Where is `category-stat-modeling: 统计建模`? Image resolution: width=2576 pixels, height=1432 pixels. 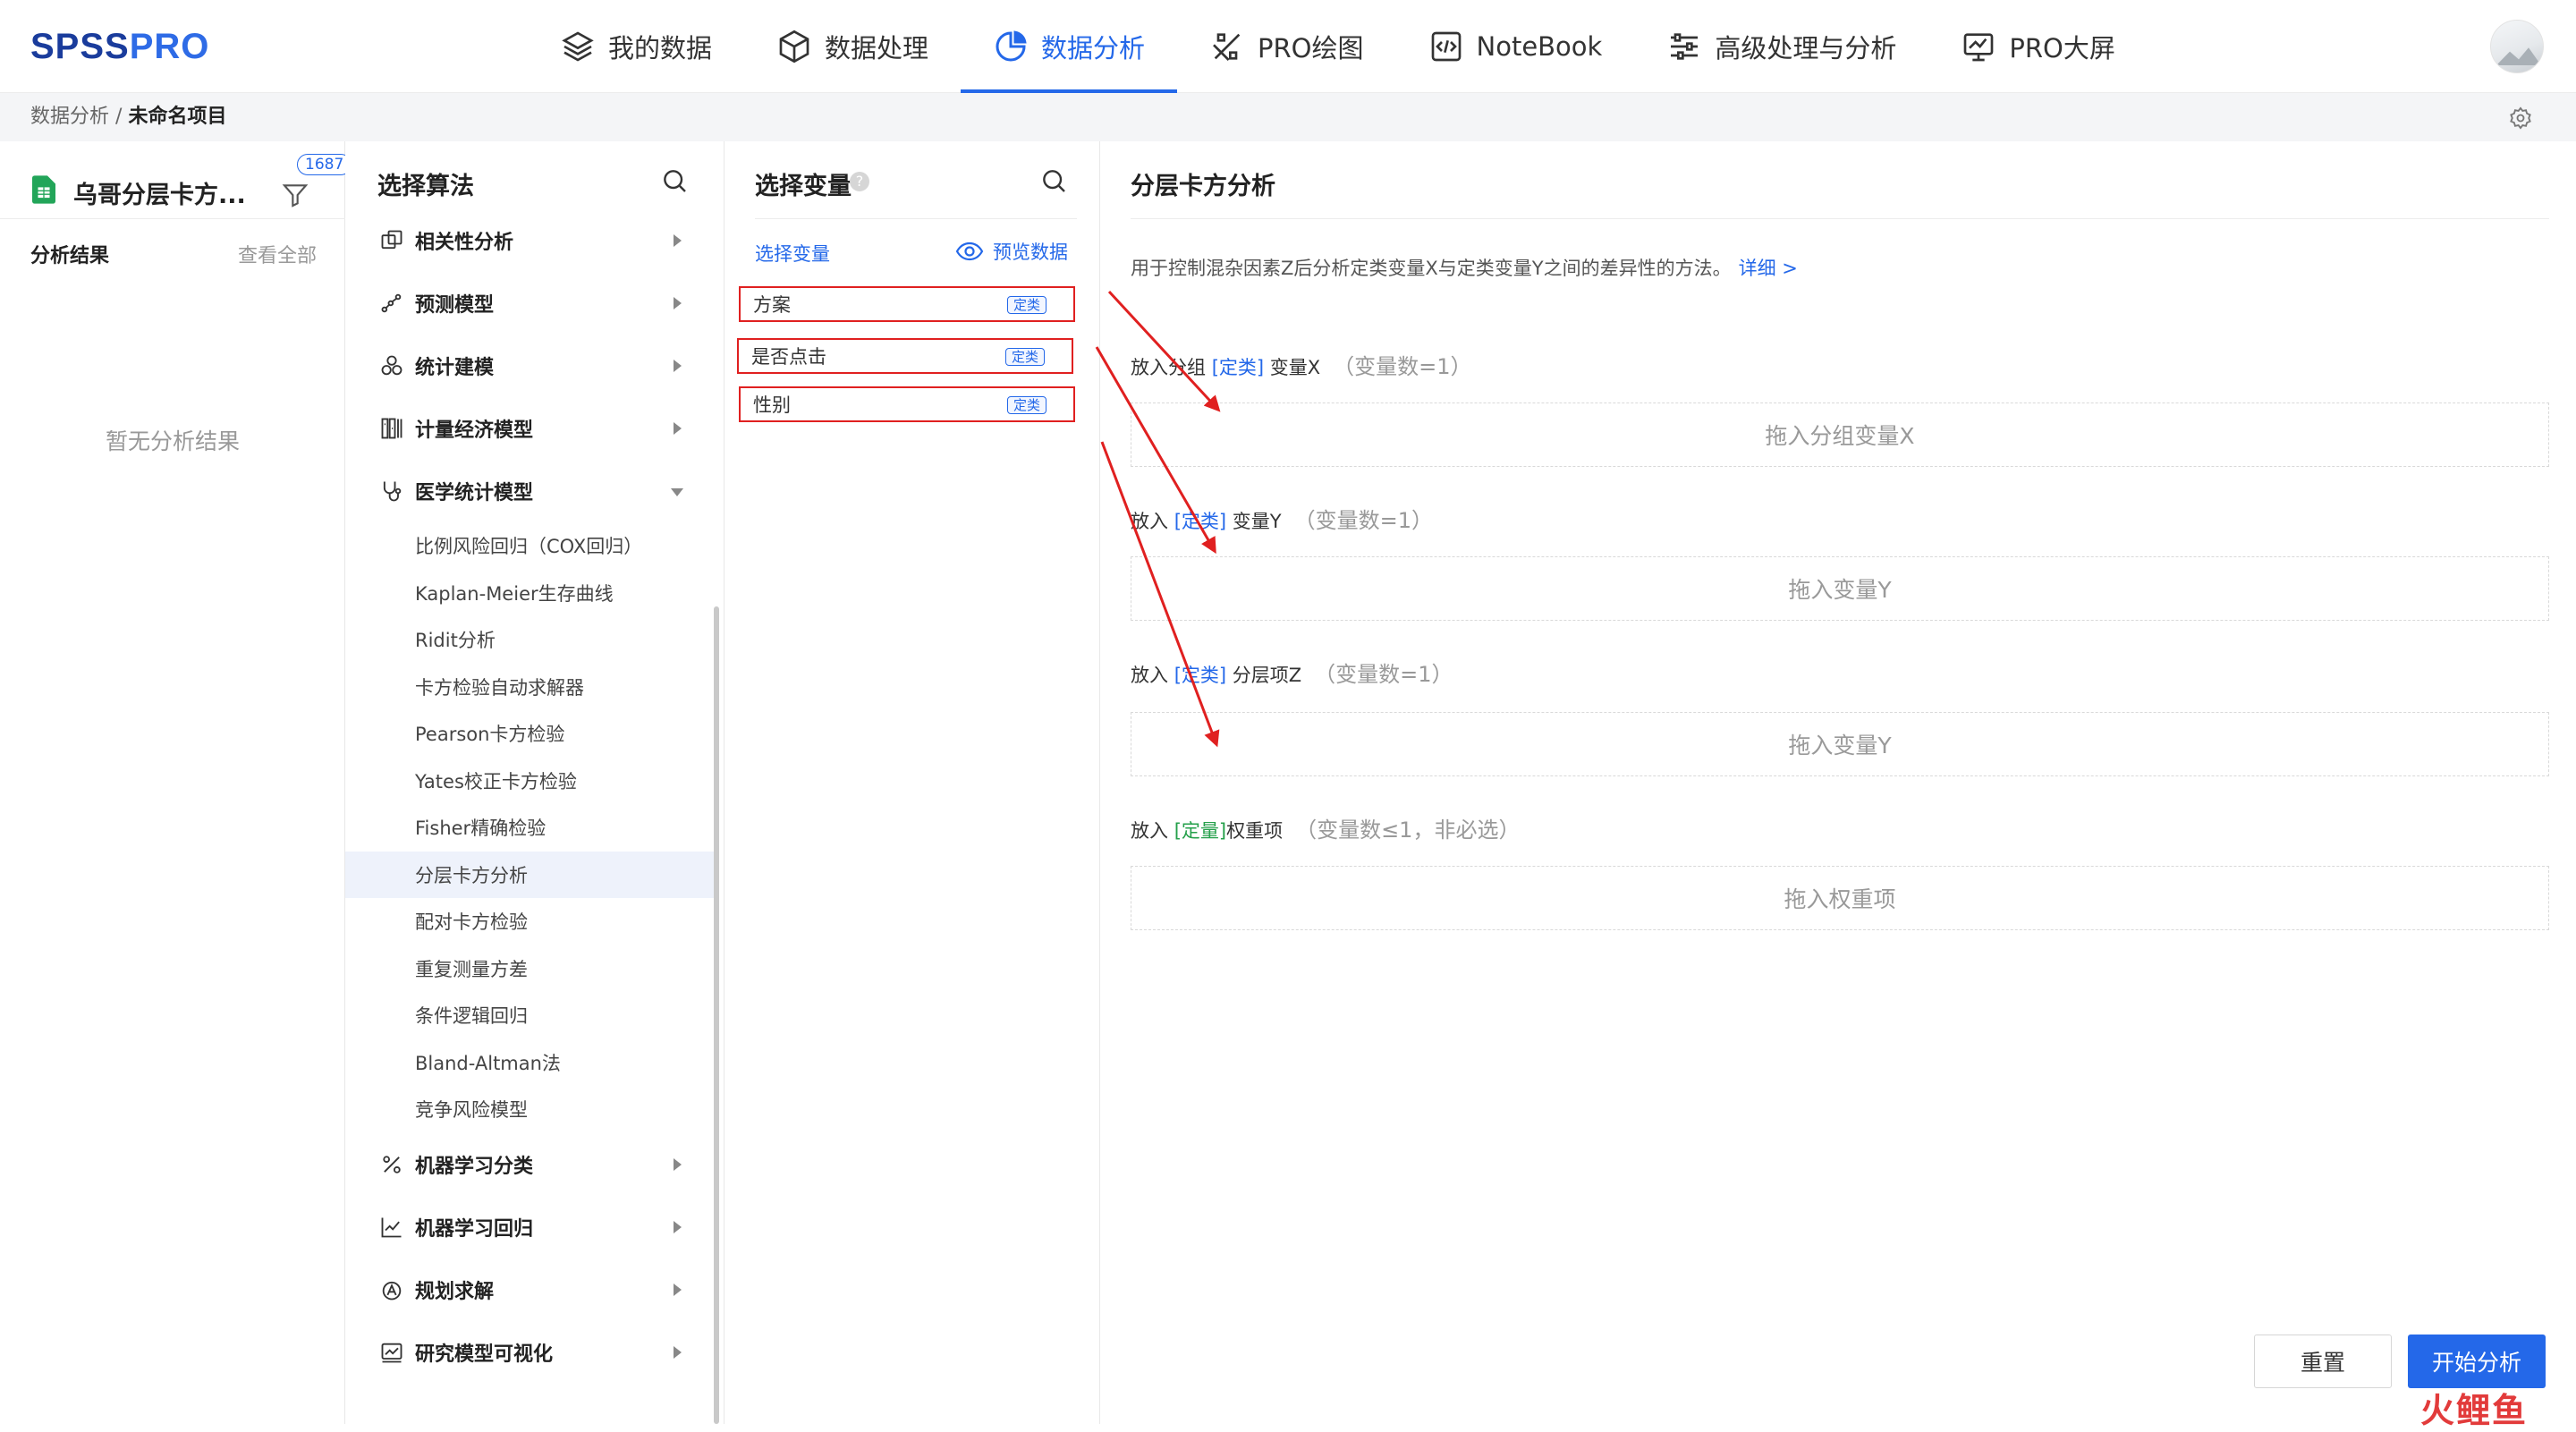 category-stat-modeling: 统计建模 is located at coordinates (529, 366).